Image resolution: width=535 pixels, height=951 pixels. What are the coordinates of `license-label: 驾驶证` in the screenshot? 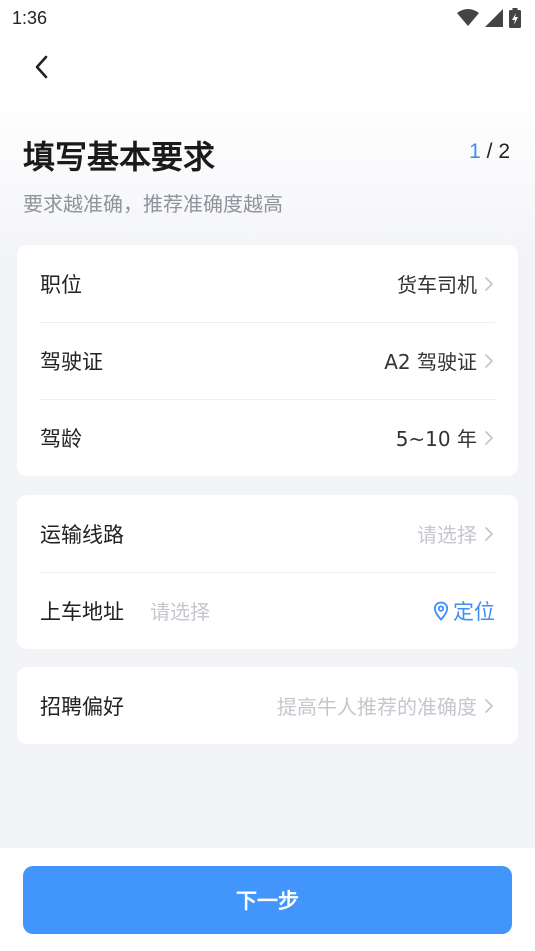 It's located at (71, 361).